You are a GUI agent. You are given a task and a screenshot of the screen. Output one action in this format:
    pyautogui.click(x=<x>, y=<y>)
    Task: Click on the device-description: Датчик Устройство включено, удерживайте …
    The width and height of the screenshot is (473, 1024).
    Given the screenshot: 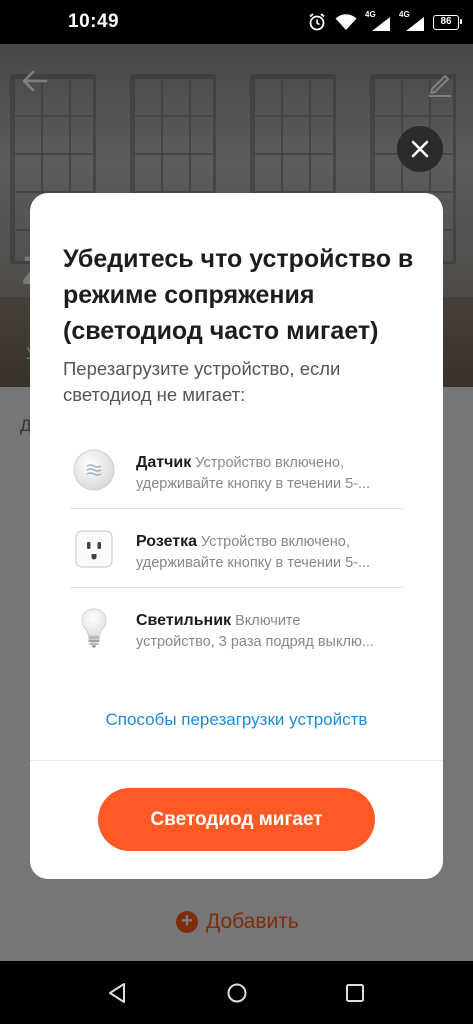 What is the action you would take?
    pyautogui.click(x=270, y=473)
    